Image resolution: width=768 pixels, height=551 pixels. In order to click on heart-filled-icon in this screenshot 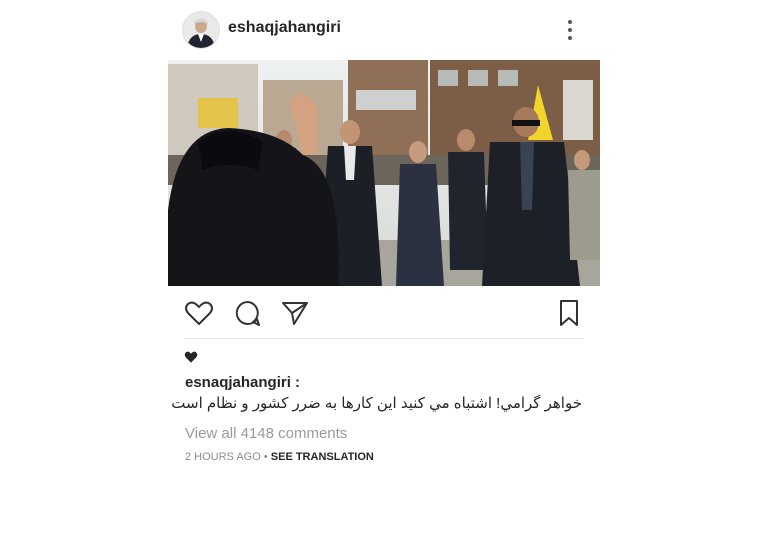, I will do `click(191, 357)`.